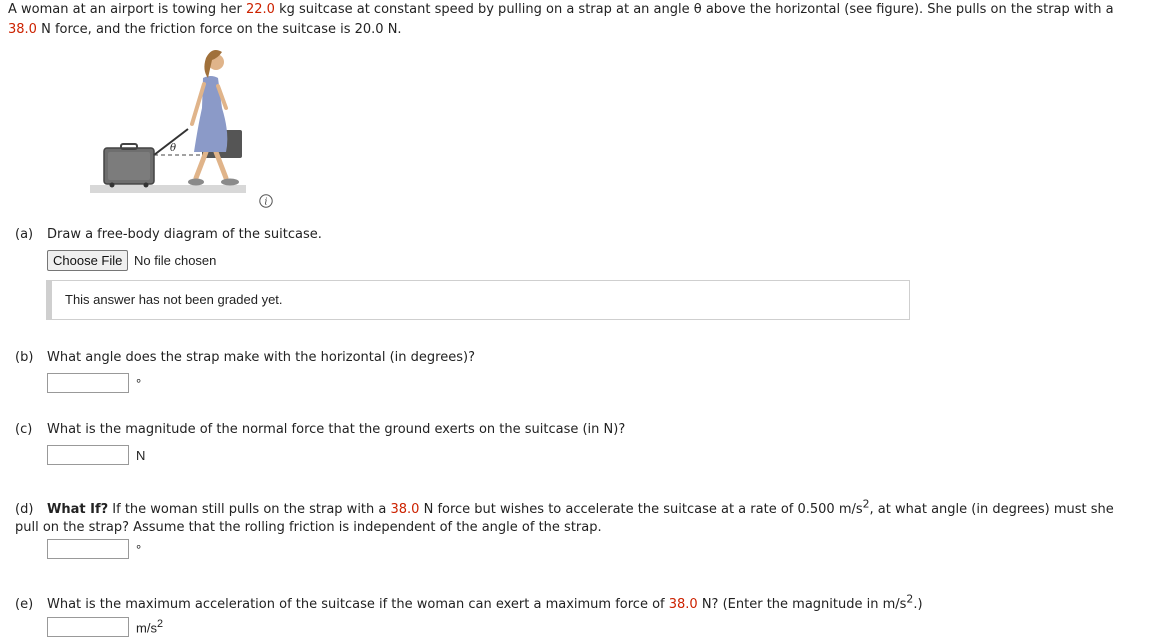 Image resolution: width=1150 pixels, height=642 pixels. I want to click on answer-d-input, so click(88, 549).